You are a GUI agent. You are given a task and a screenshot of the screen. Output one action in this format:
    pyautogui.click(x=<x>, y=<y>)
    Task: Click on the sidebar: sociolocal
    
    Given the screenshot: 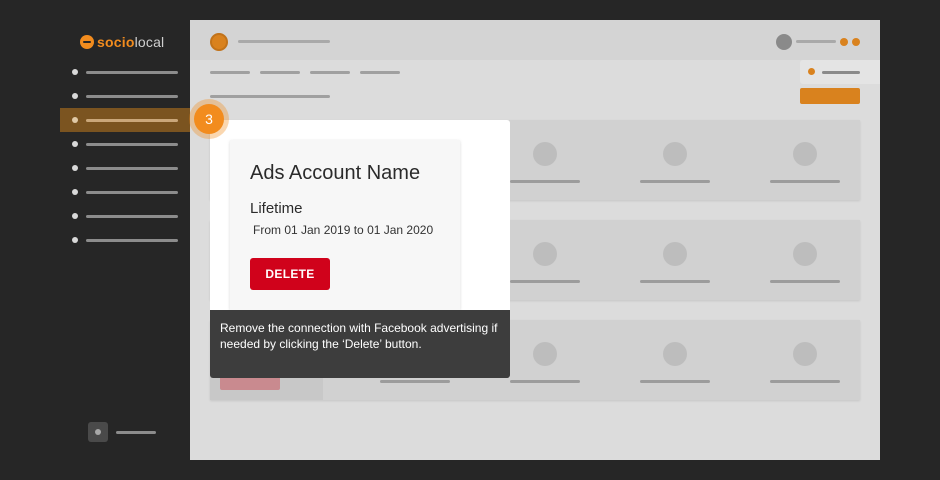 What is the action you would take?
    pyautogui.click(x=125, y=240)
    